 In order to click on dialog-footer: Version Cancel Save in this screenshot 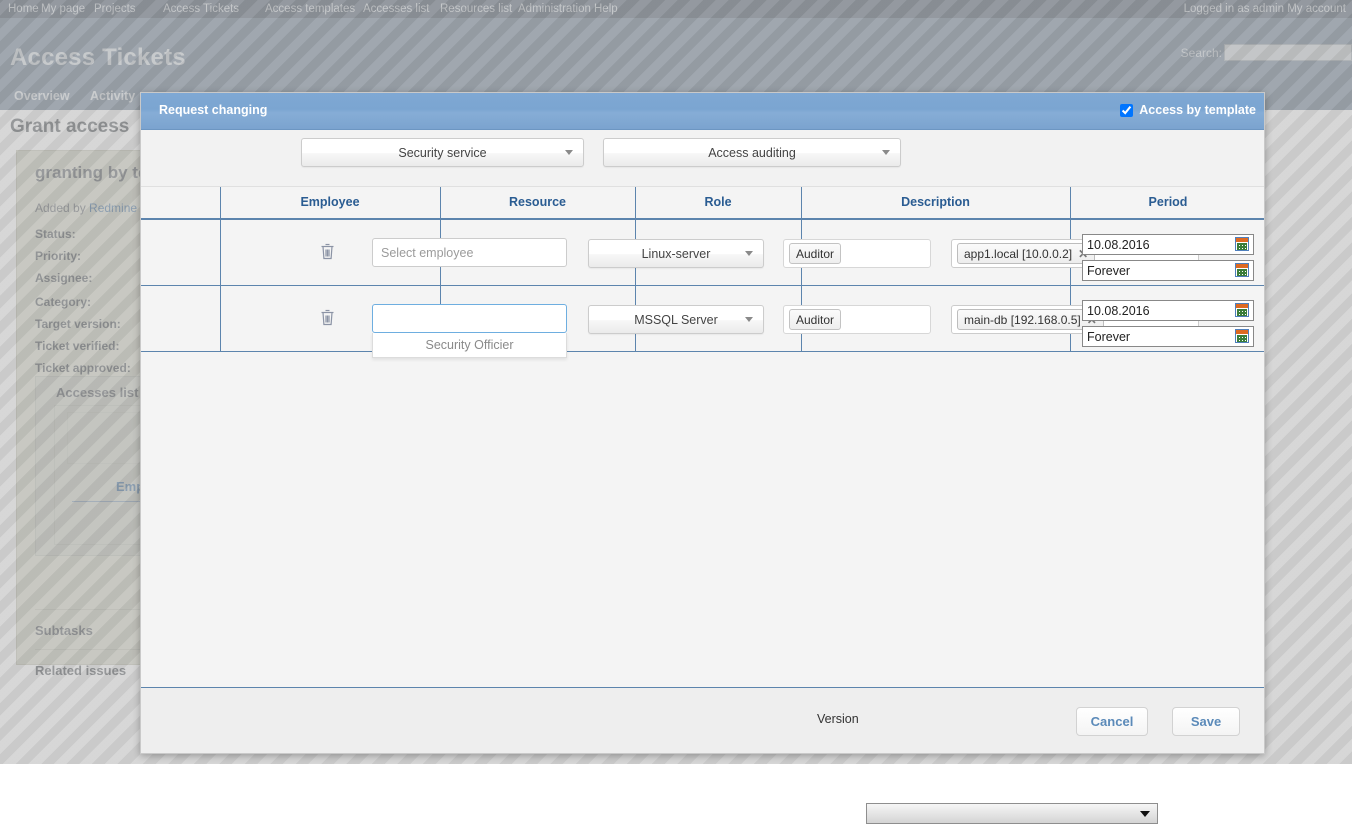, I will do `click(702, 720)`.